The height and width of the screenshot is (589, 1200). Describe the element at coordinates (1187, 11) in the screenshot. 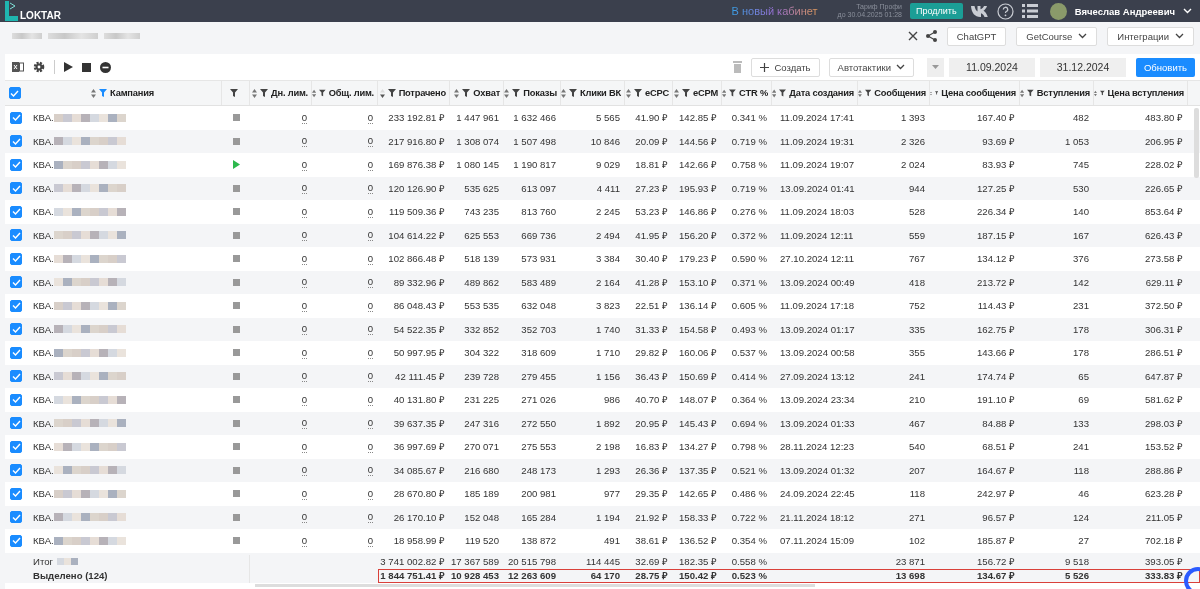

I see `caret-icon` at that location.